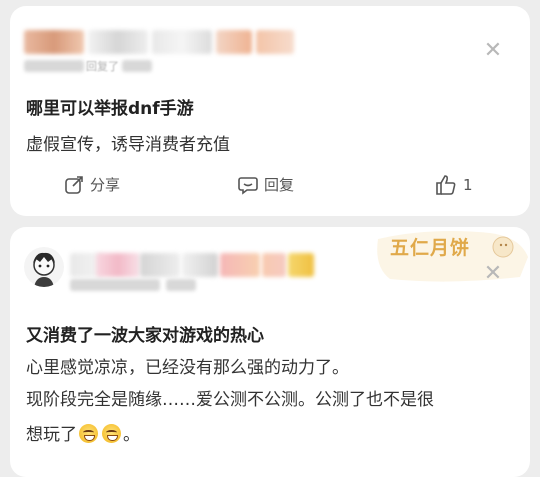  What do you see at coordinates (128, 145) in the screenshot?
I see `comment-body-line: 虚假宣传，诱导消费者充值` at bounding box center [128, 145].